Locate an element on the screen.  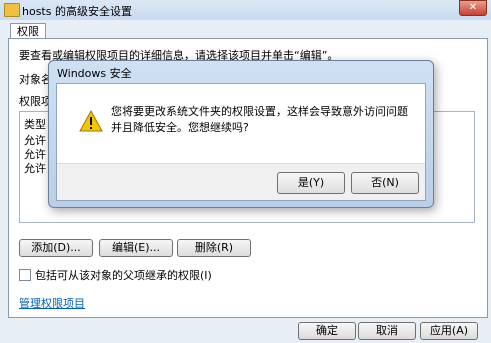
apply-button: 应用(A) is located at coordinates (449, 331).